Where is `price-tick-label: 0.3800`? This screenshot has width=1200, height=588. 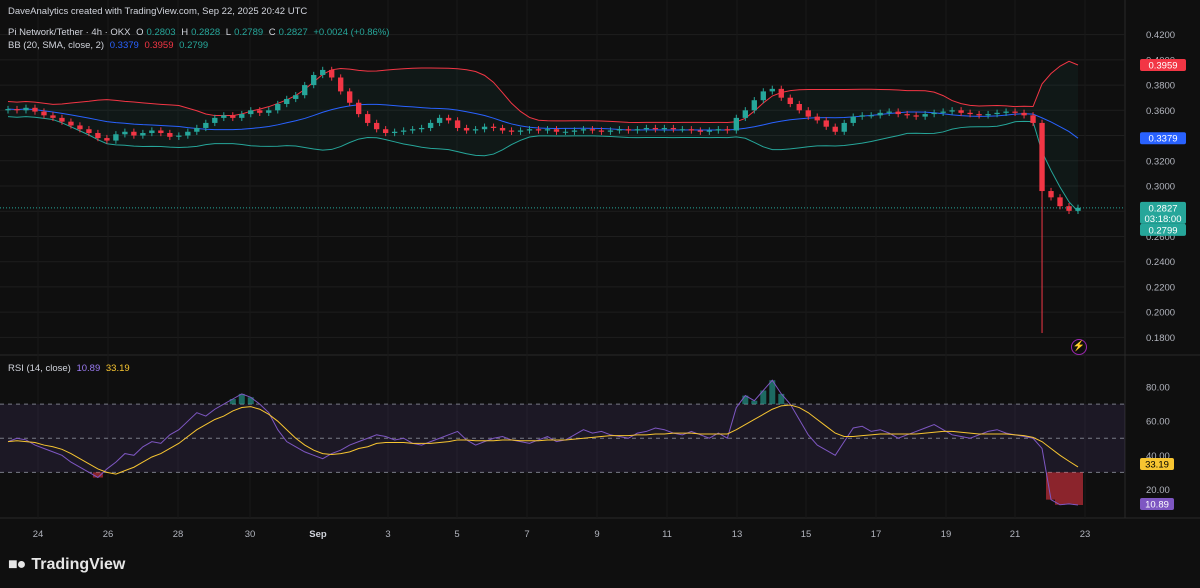
price-tick-label: 0.3800 is located at coordinates (1160, 86).